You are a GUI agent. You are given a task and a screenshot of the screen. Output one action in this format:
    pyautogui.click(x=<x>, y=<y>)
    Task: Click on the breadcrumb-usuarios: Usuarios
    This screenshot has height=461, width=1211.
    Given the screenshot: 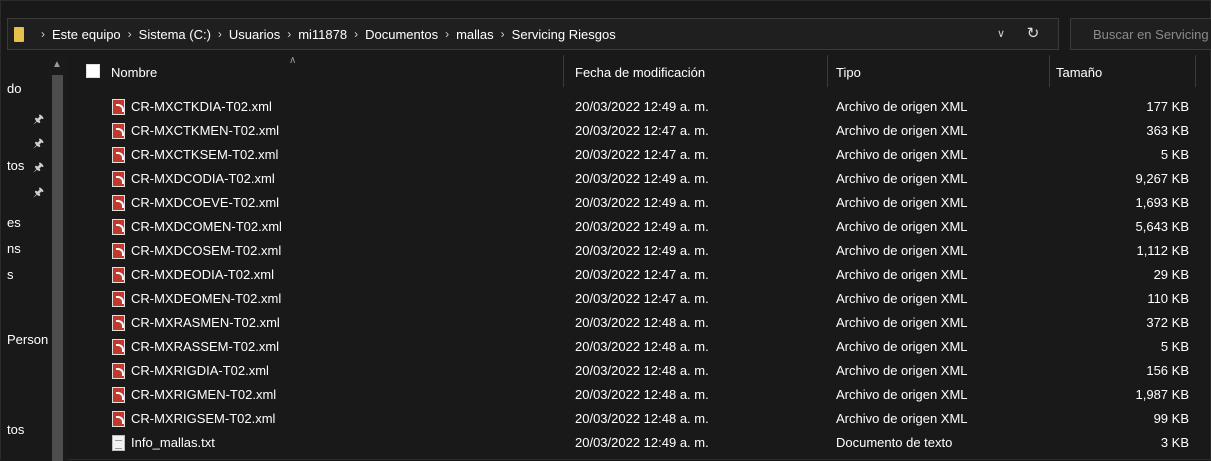 What is the action you would take?
    pyautogui.click(x=254, y=34)
    